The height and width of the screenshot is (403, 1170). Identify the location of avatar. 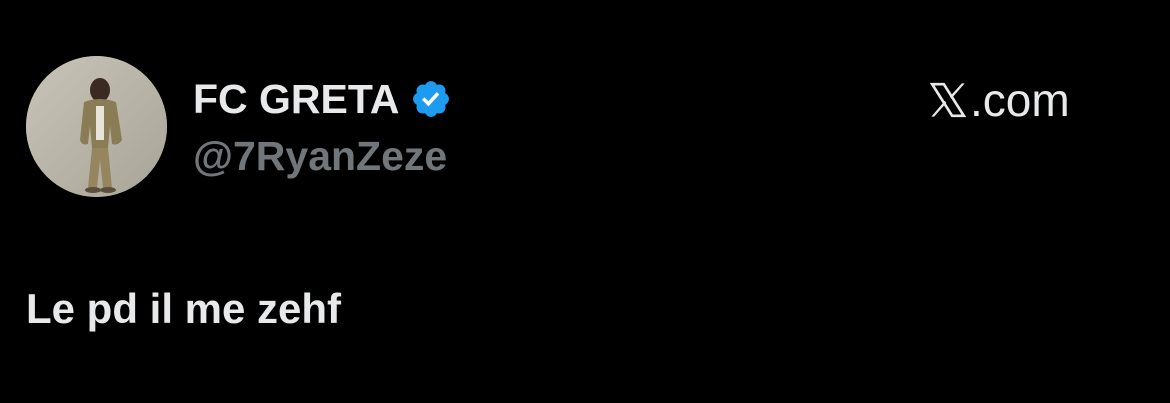
(96, 126).